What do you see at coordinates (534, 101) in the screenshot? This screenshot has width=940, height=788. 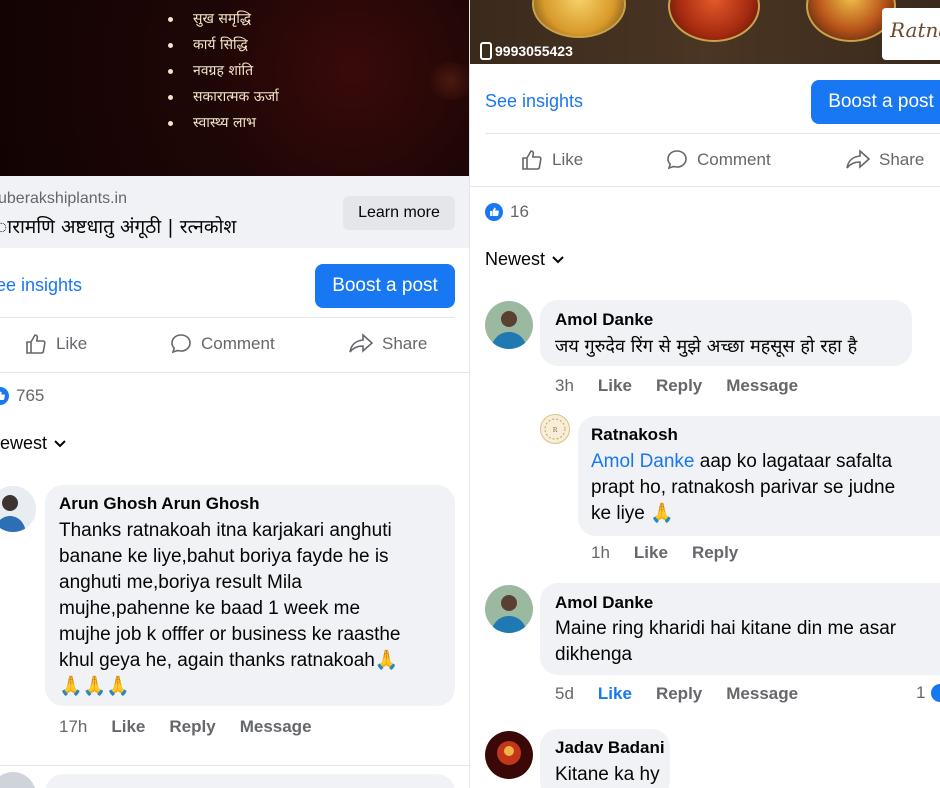 I see `see-insights-link: See insights` at bounding box center [534, 101].